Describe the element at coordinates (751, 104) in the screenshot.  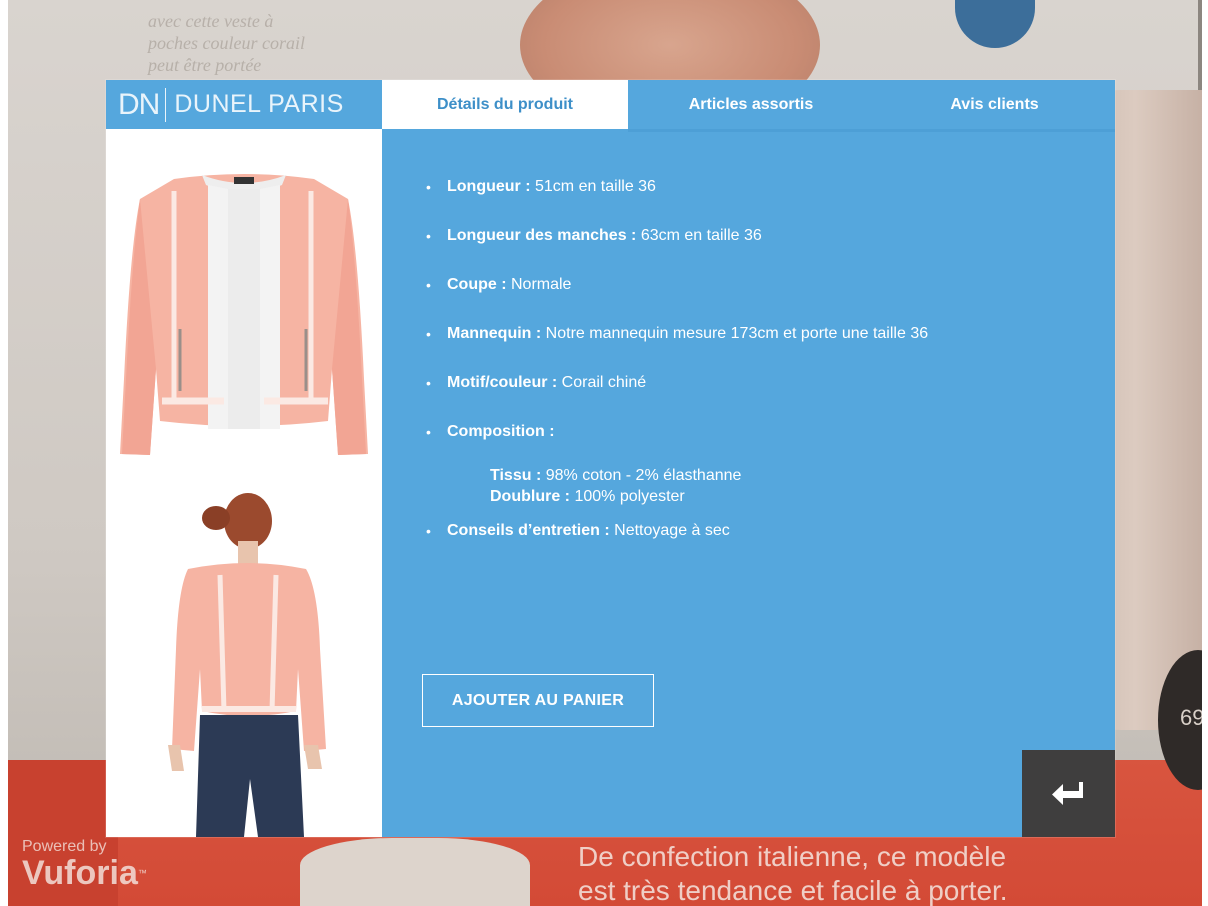
I see `tab-matching-items: Articles assortis` at that location.